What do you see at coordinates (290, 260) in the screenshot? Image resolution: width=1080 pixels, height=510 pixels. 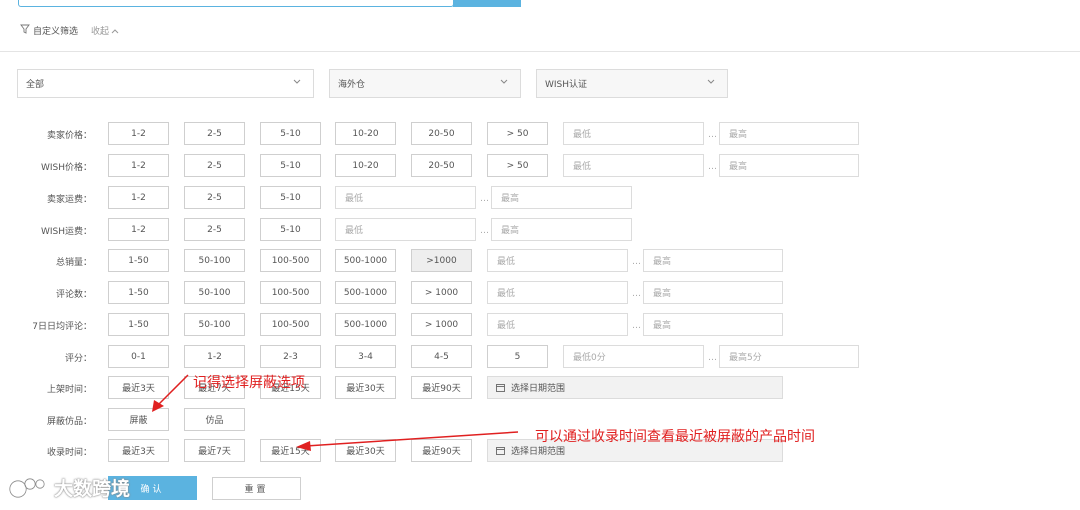 I see `total-sales-option: 100-500` at bounding box center [290, 260].